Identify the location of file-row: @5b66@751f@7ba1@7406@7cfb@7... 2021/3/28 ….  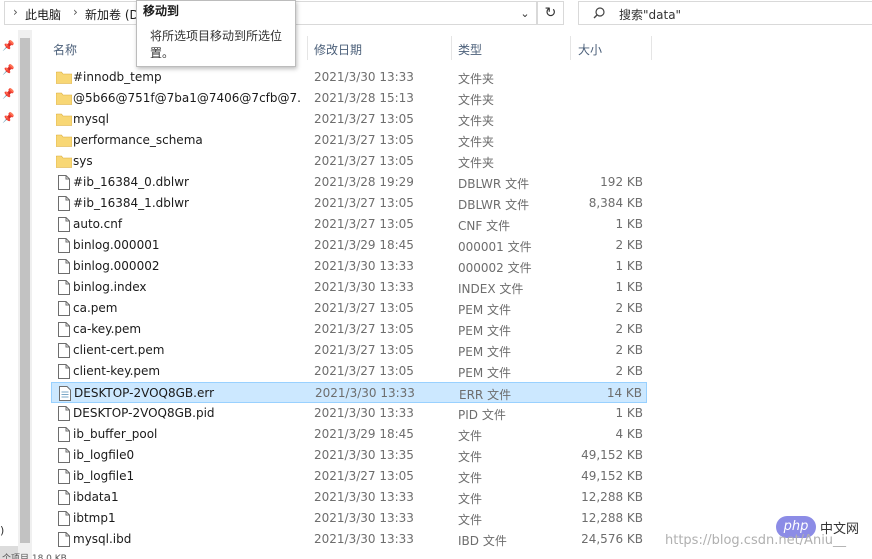
(349, 98).